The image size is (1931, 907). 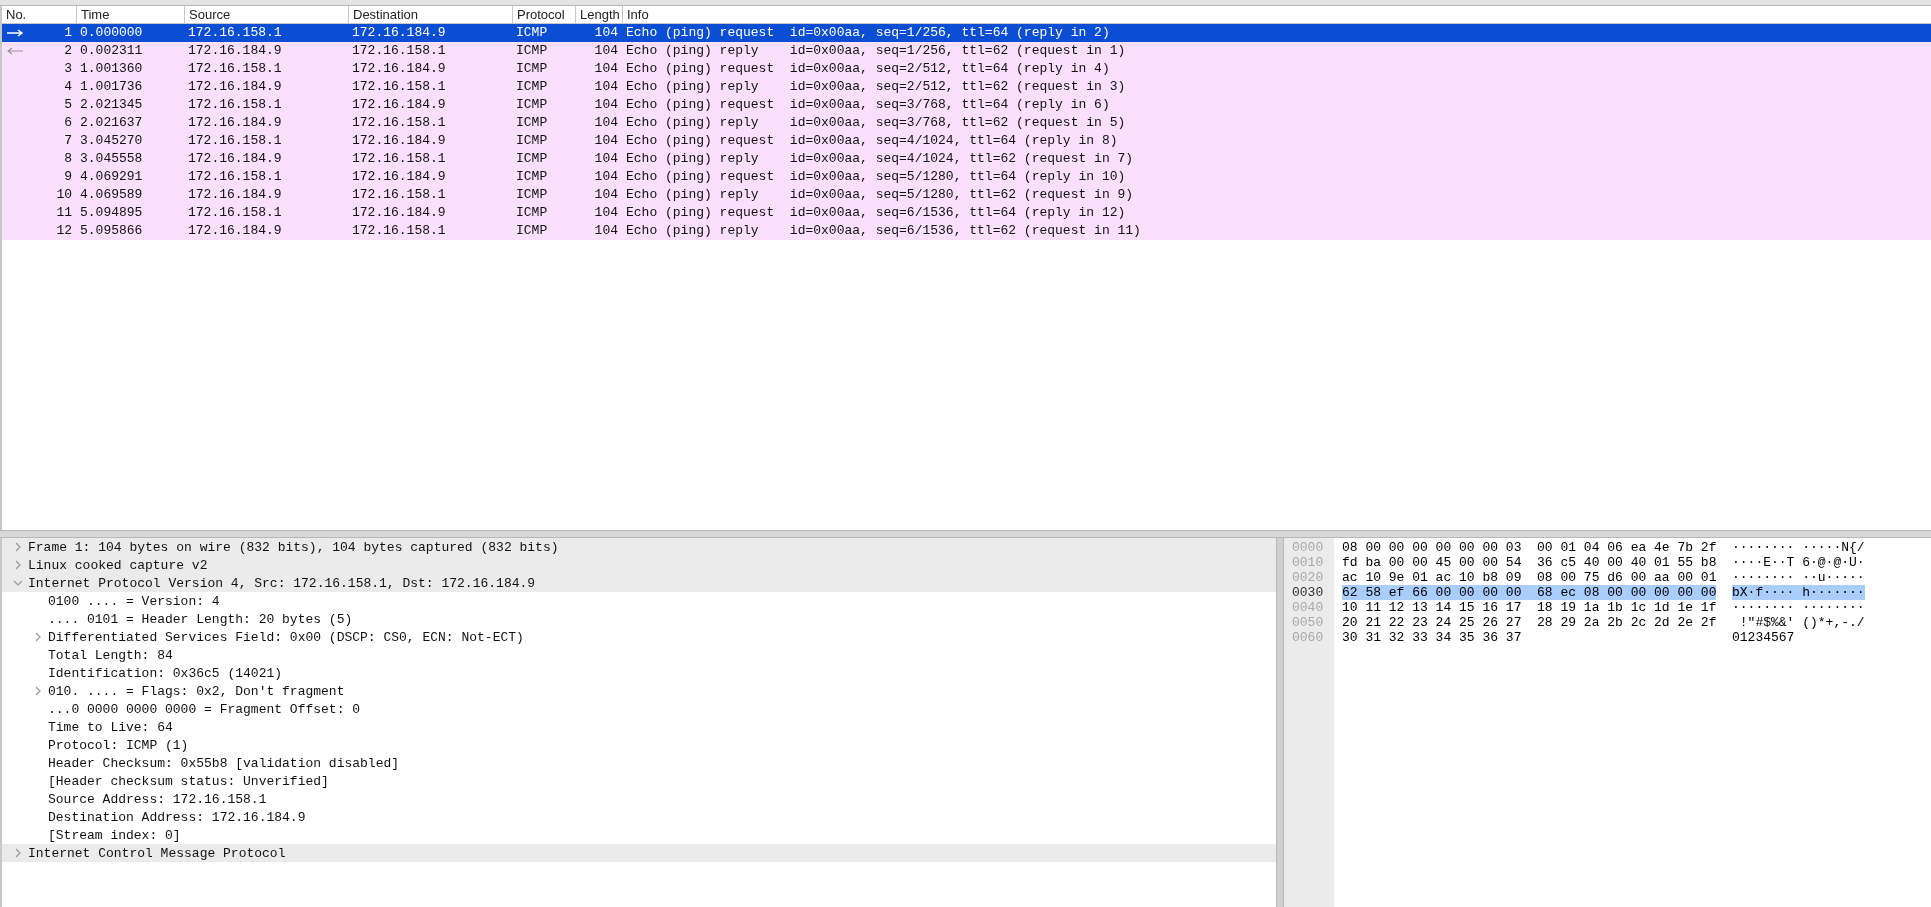 I want to click on tree-item: 010. .... = Flags: 0x2, Don't fragment, so click(x=196, y=691).